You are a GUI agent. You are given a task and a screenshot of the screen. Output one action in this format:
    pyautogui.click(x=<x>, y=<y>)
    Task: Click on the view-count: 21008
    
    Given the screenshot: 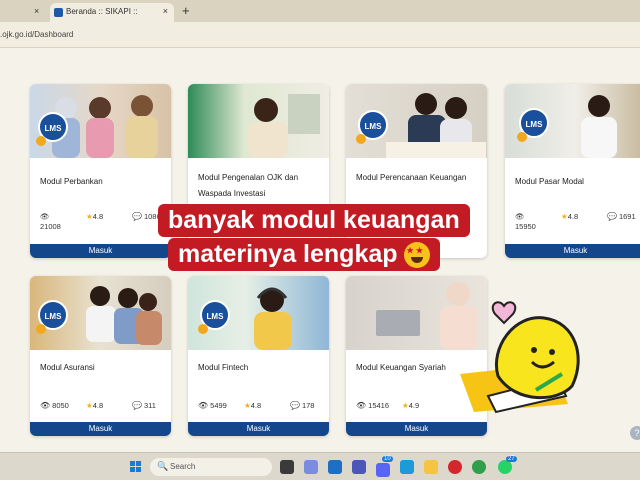 What is the action you would take?
    pyautogui.click(x=50, y=226)
    